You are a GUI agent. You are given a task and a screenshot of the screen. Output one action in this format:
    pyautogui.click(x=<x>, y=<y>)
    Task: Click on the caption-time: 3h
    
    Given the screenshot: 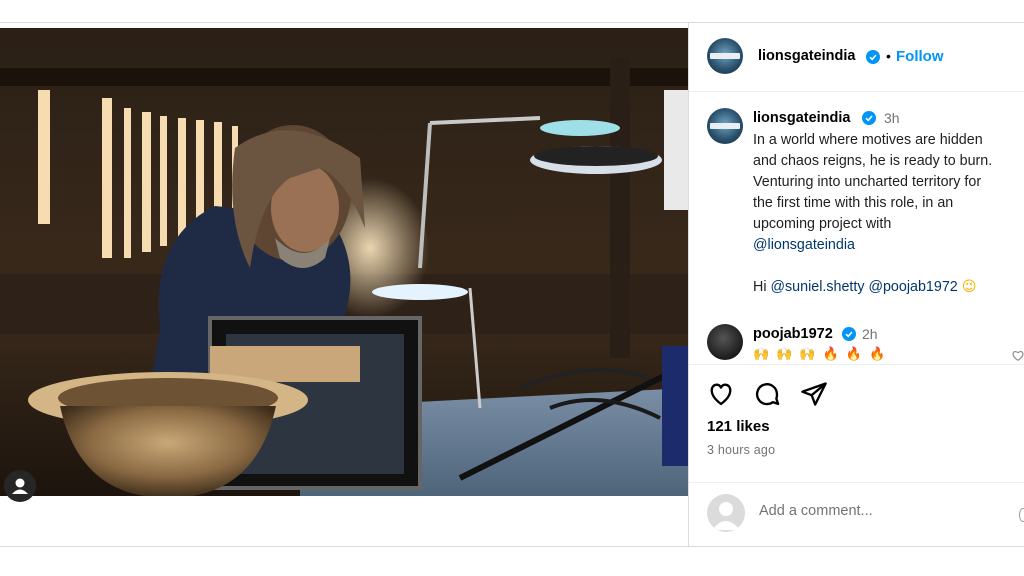 What is the action you would take?
    pyautogui.click(x=892, y=118)
    